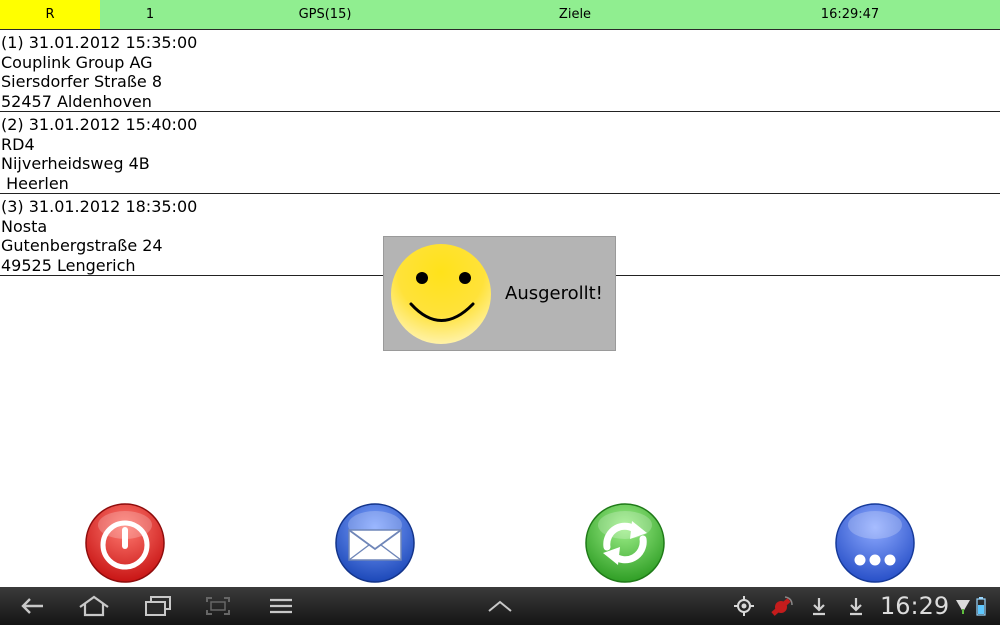  Describe the element at coordinates (76, 101) in the screenshot. I see `entry-city: 52457 Aldenhoven` at that location.